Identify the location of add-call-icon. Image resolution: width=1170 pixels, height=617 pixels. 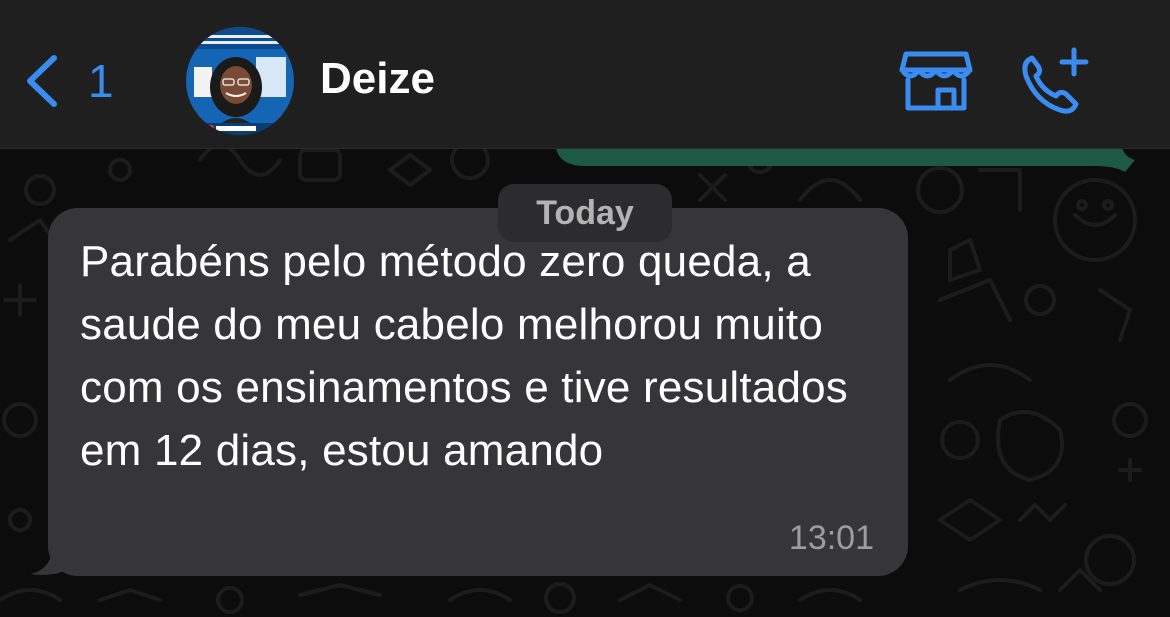
(1055, 80).